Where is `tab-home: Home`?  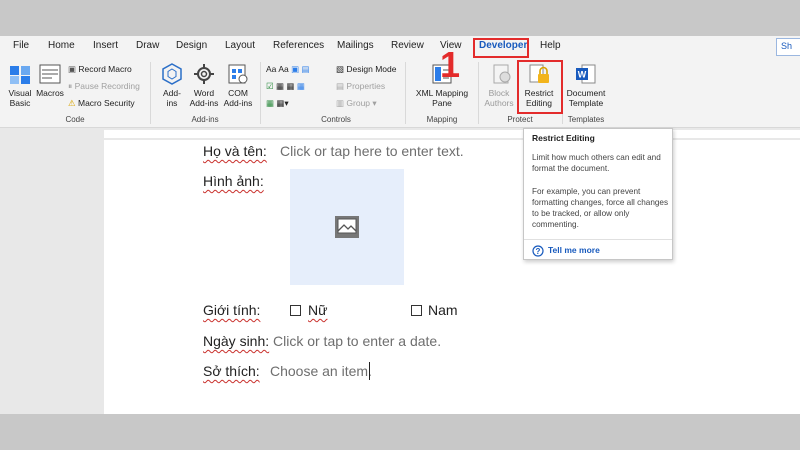
tab-home: Home is located at coordinates (61, 45).